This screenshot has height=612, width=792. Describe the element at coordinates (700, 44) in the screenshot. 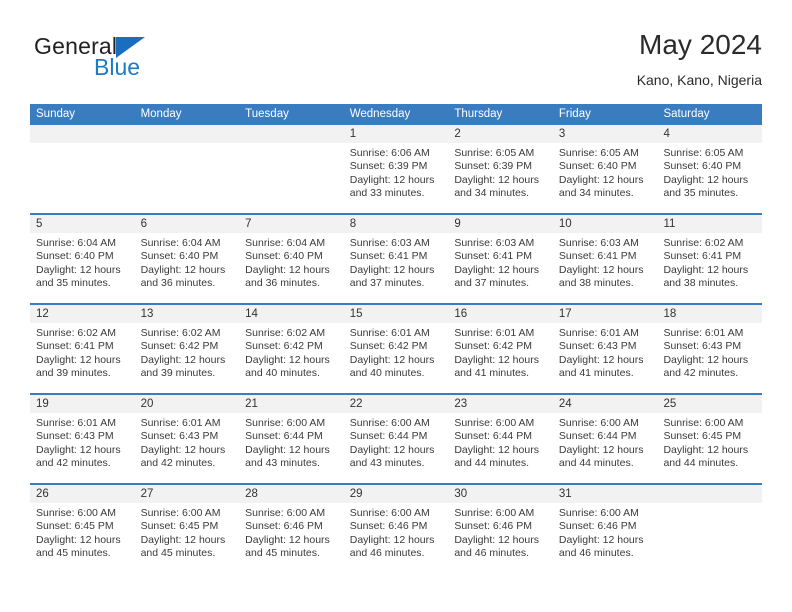

I see `page-title: May 2024` at that location.